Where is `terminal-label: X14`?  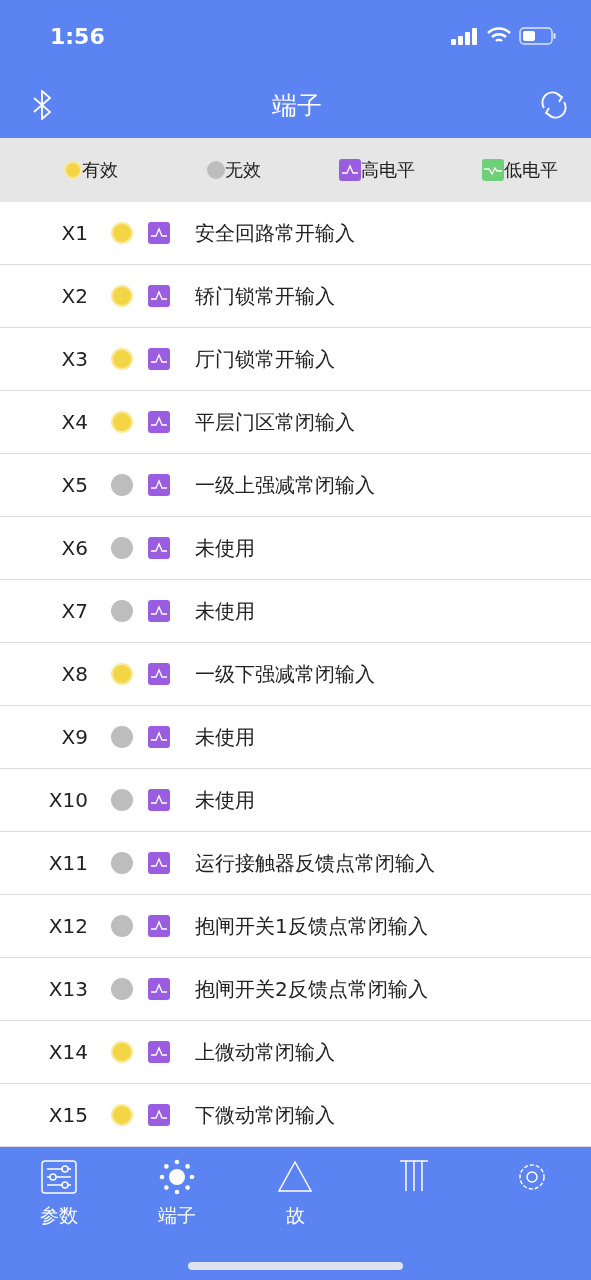
terminal-label: X14 is located at coordinates (68, 1052).